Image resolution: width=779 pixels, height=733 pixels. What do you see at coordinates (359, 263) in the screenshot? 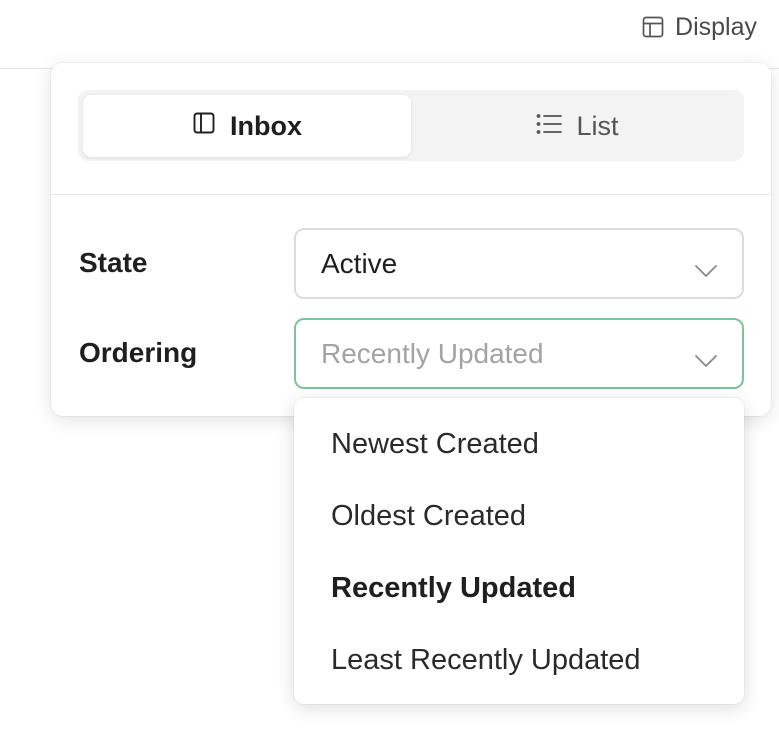
I see `state-select-value: Active` at bounding box center [359, 263].